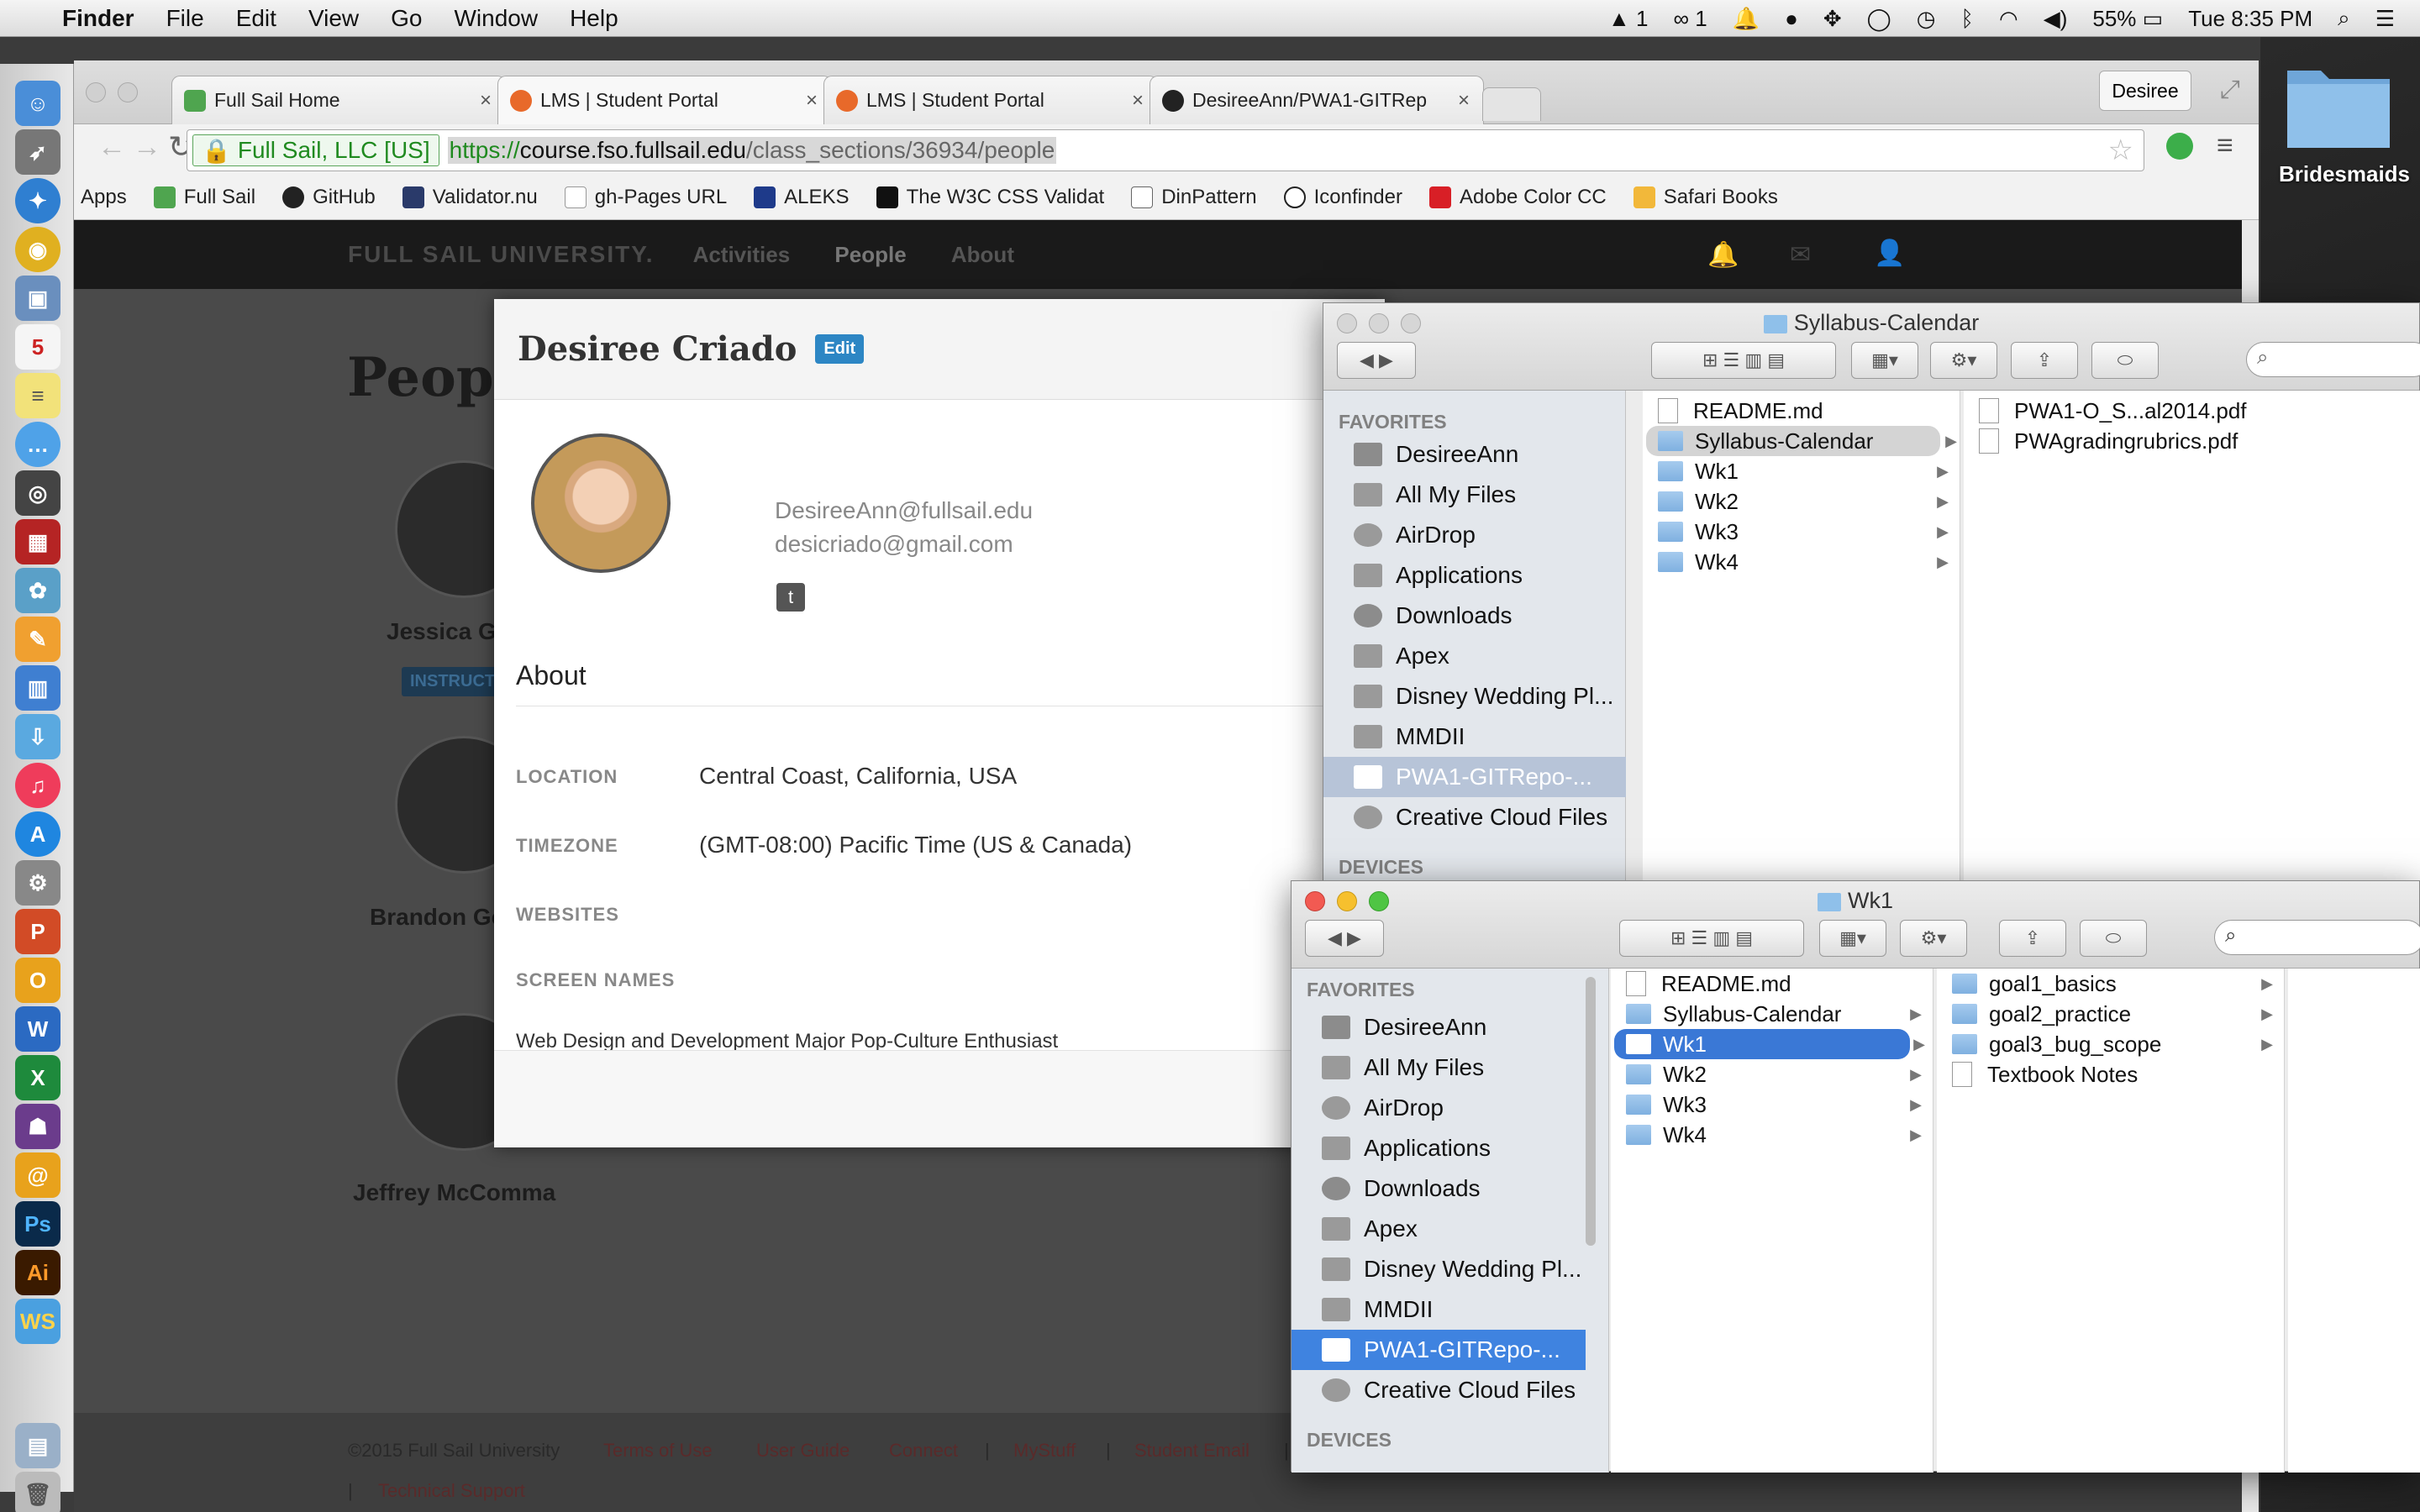  I want to click on footer-link-student-email: Student Email, so click(1192, 1451).